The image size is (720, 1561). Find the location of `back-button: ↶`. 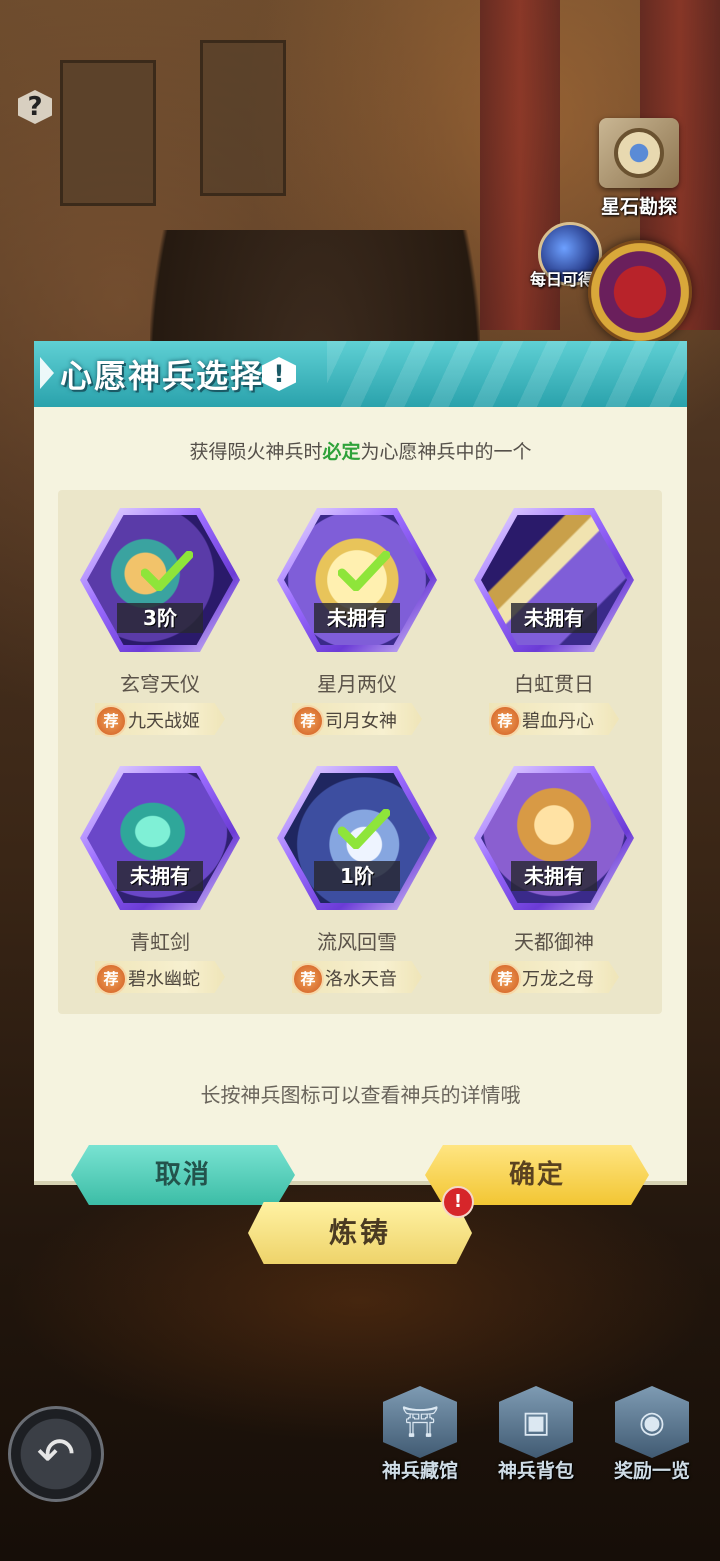

back-button: ↶ is located at coordinates (56, 1454).